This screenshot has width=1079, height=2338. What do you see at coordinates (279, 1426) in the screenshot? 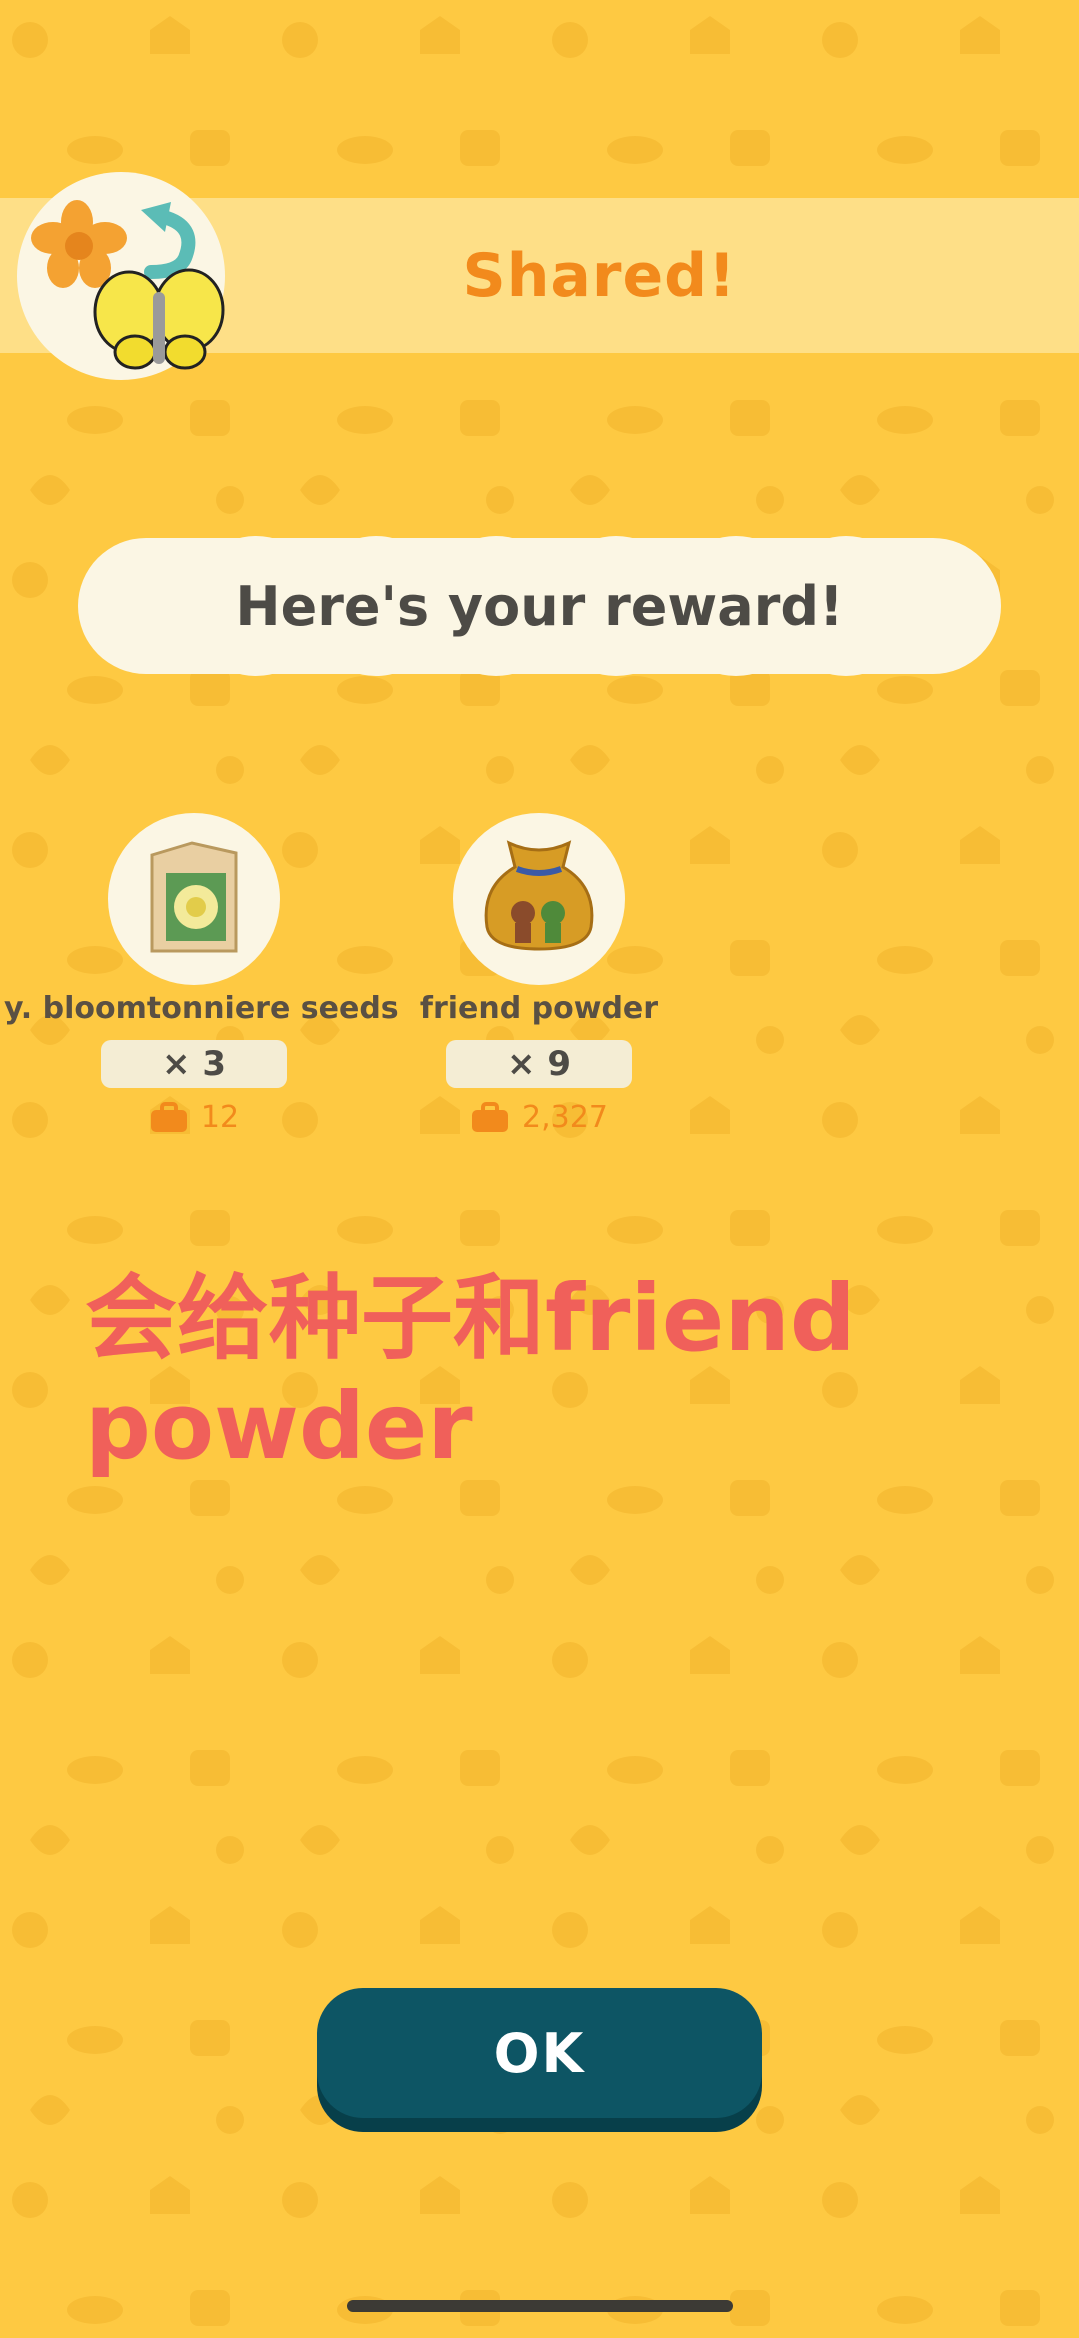
I see `annotation-line-2: powder` at bounding box center [279, 1426].